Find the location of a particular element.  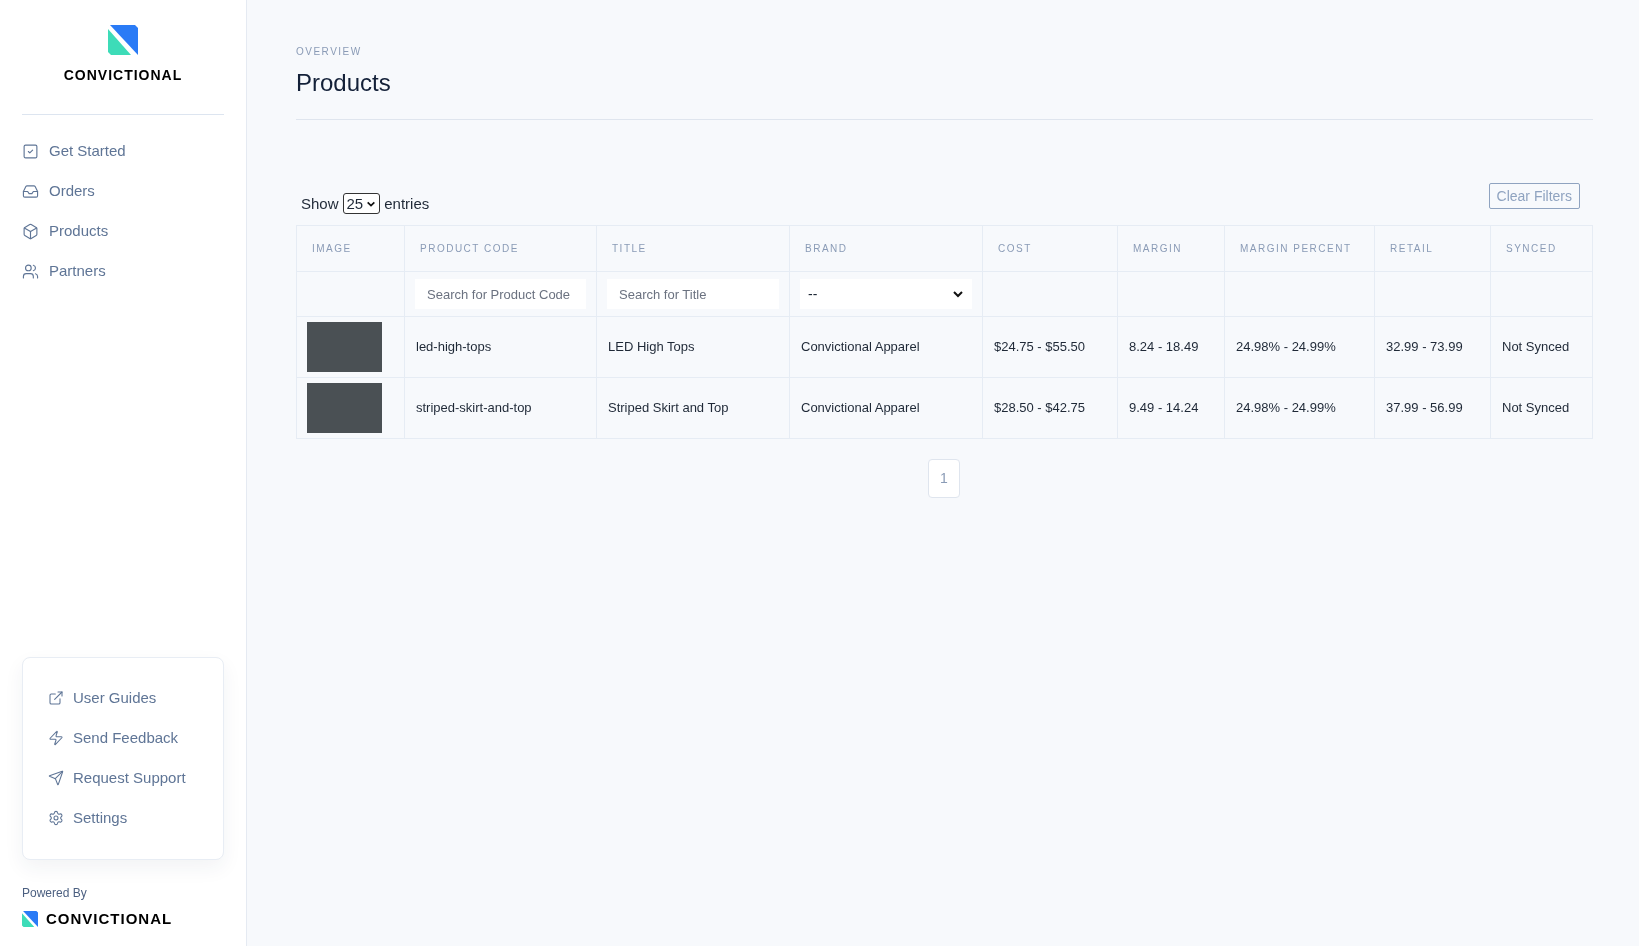

table-cell: 37.99 - 56.99 is located at coordinates (1432, 408).